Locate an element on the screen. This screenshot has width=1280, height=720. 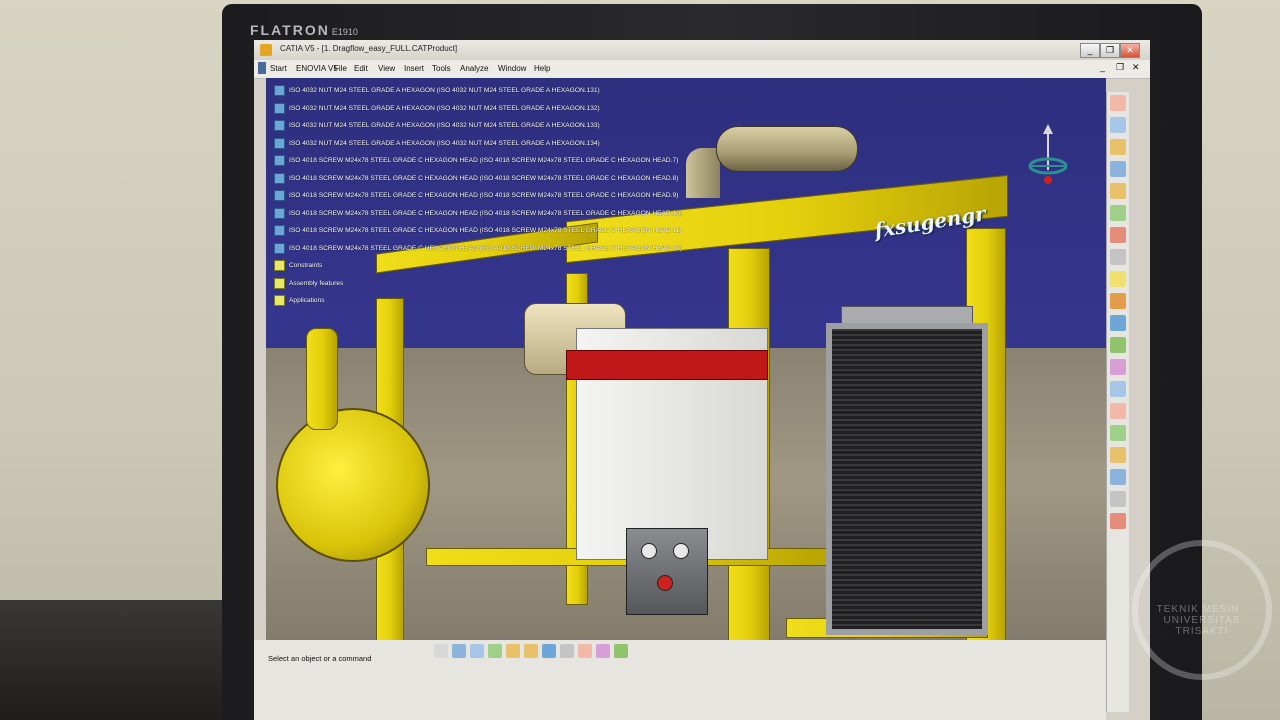
stop-button is located at coordinates (665, 583).